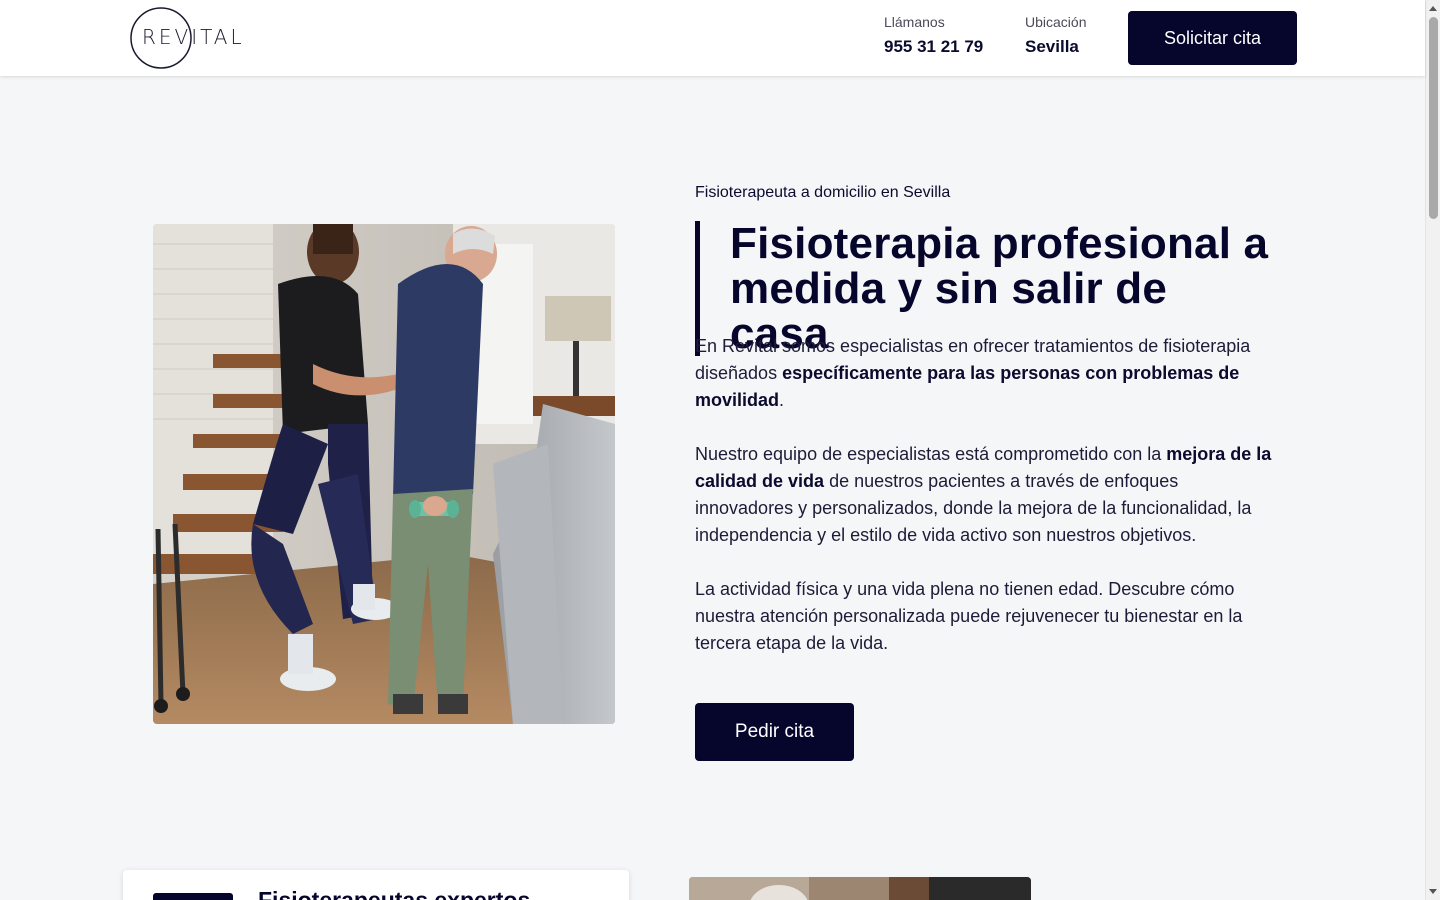  Describe the element at coordinates (914, 22) in the screenshot. I see `phone-label: Llámanos` at that location.